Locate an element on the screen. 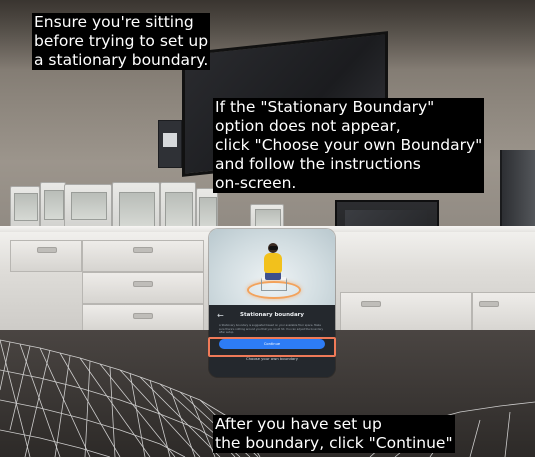  caption-line: Ensure you're sitting is located at coordinates (114, 22).